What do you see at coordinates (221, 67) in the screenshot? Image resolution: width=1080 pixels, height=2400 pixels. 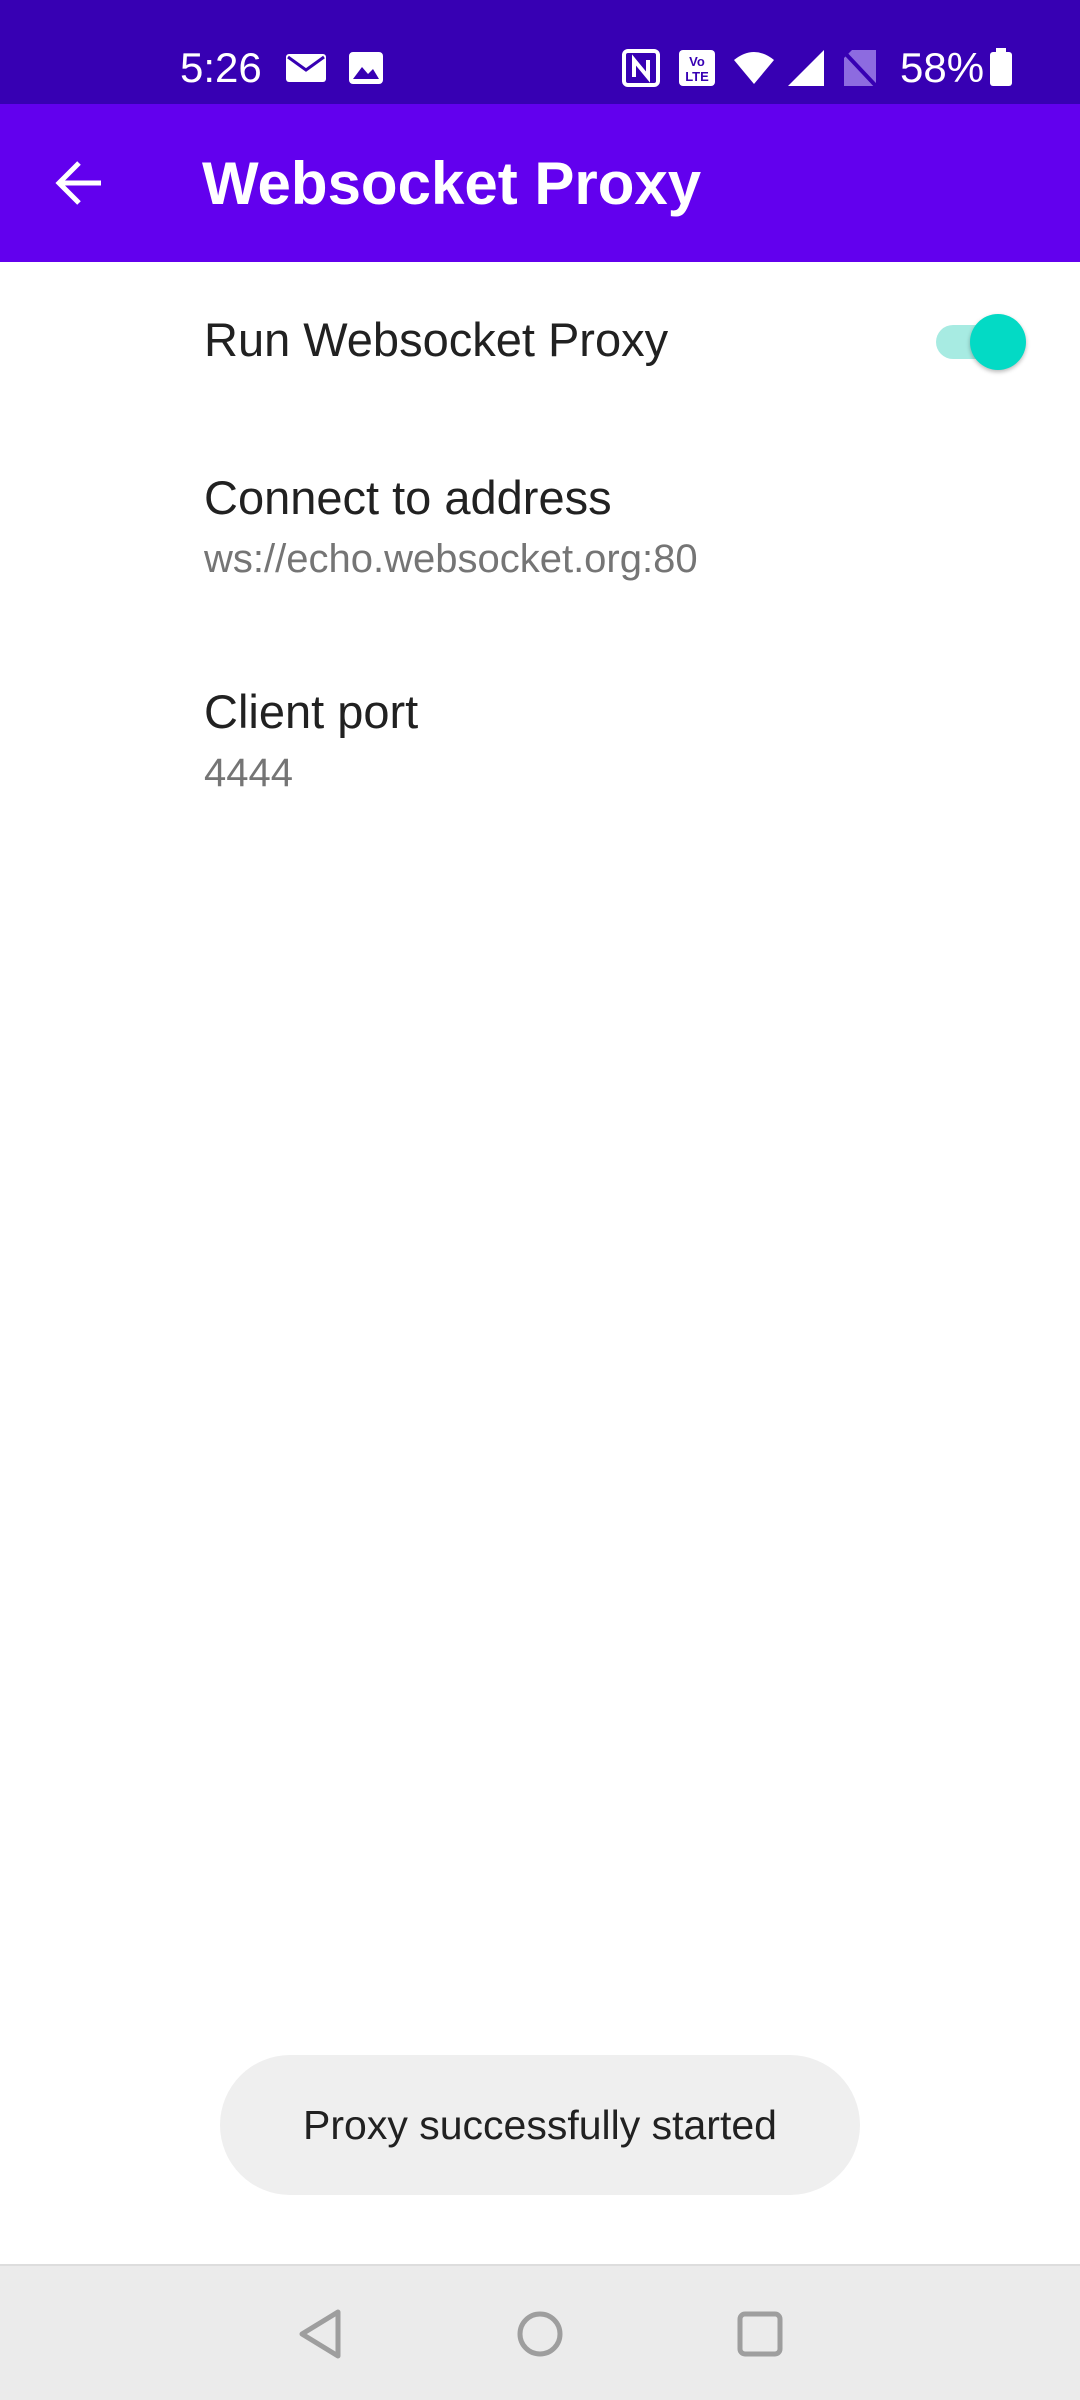 I see `status-time: 5:26` at bounding box center [221, 67].